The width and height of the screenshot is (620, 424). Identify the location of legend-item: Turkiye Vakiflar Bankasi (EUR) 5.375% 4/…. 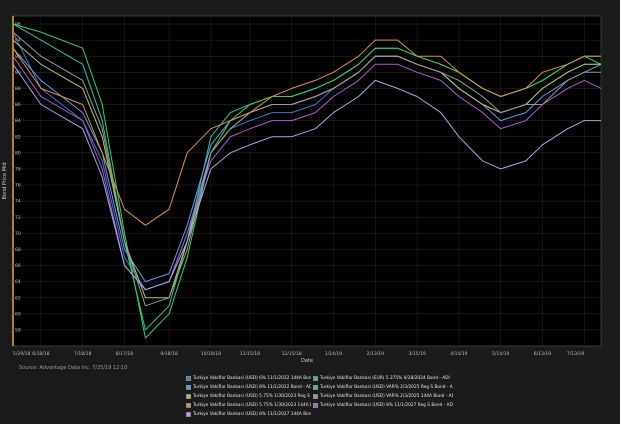
(383, 378).